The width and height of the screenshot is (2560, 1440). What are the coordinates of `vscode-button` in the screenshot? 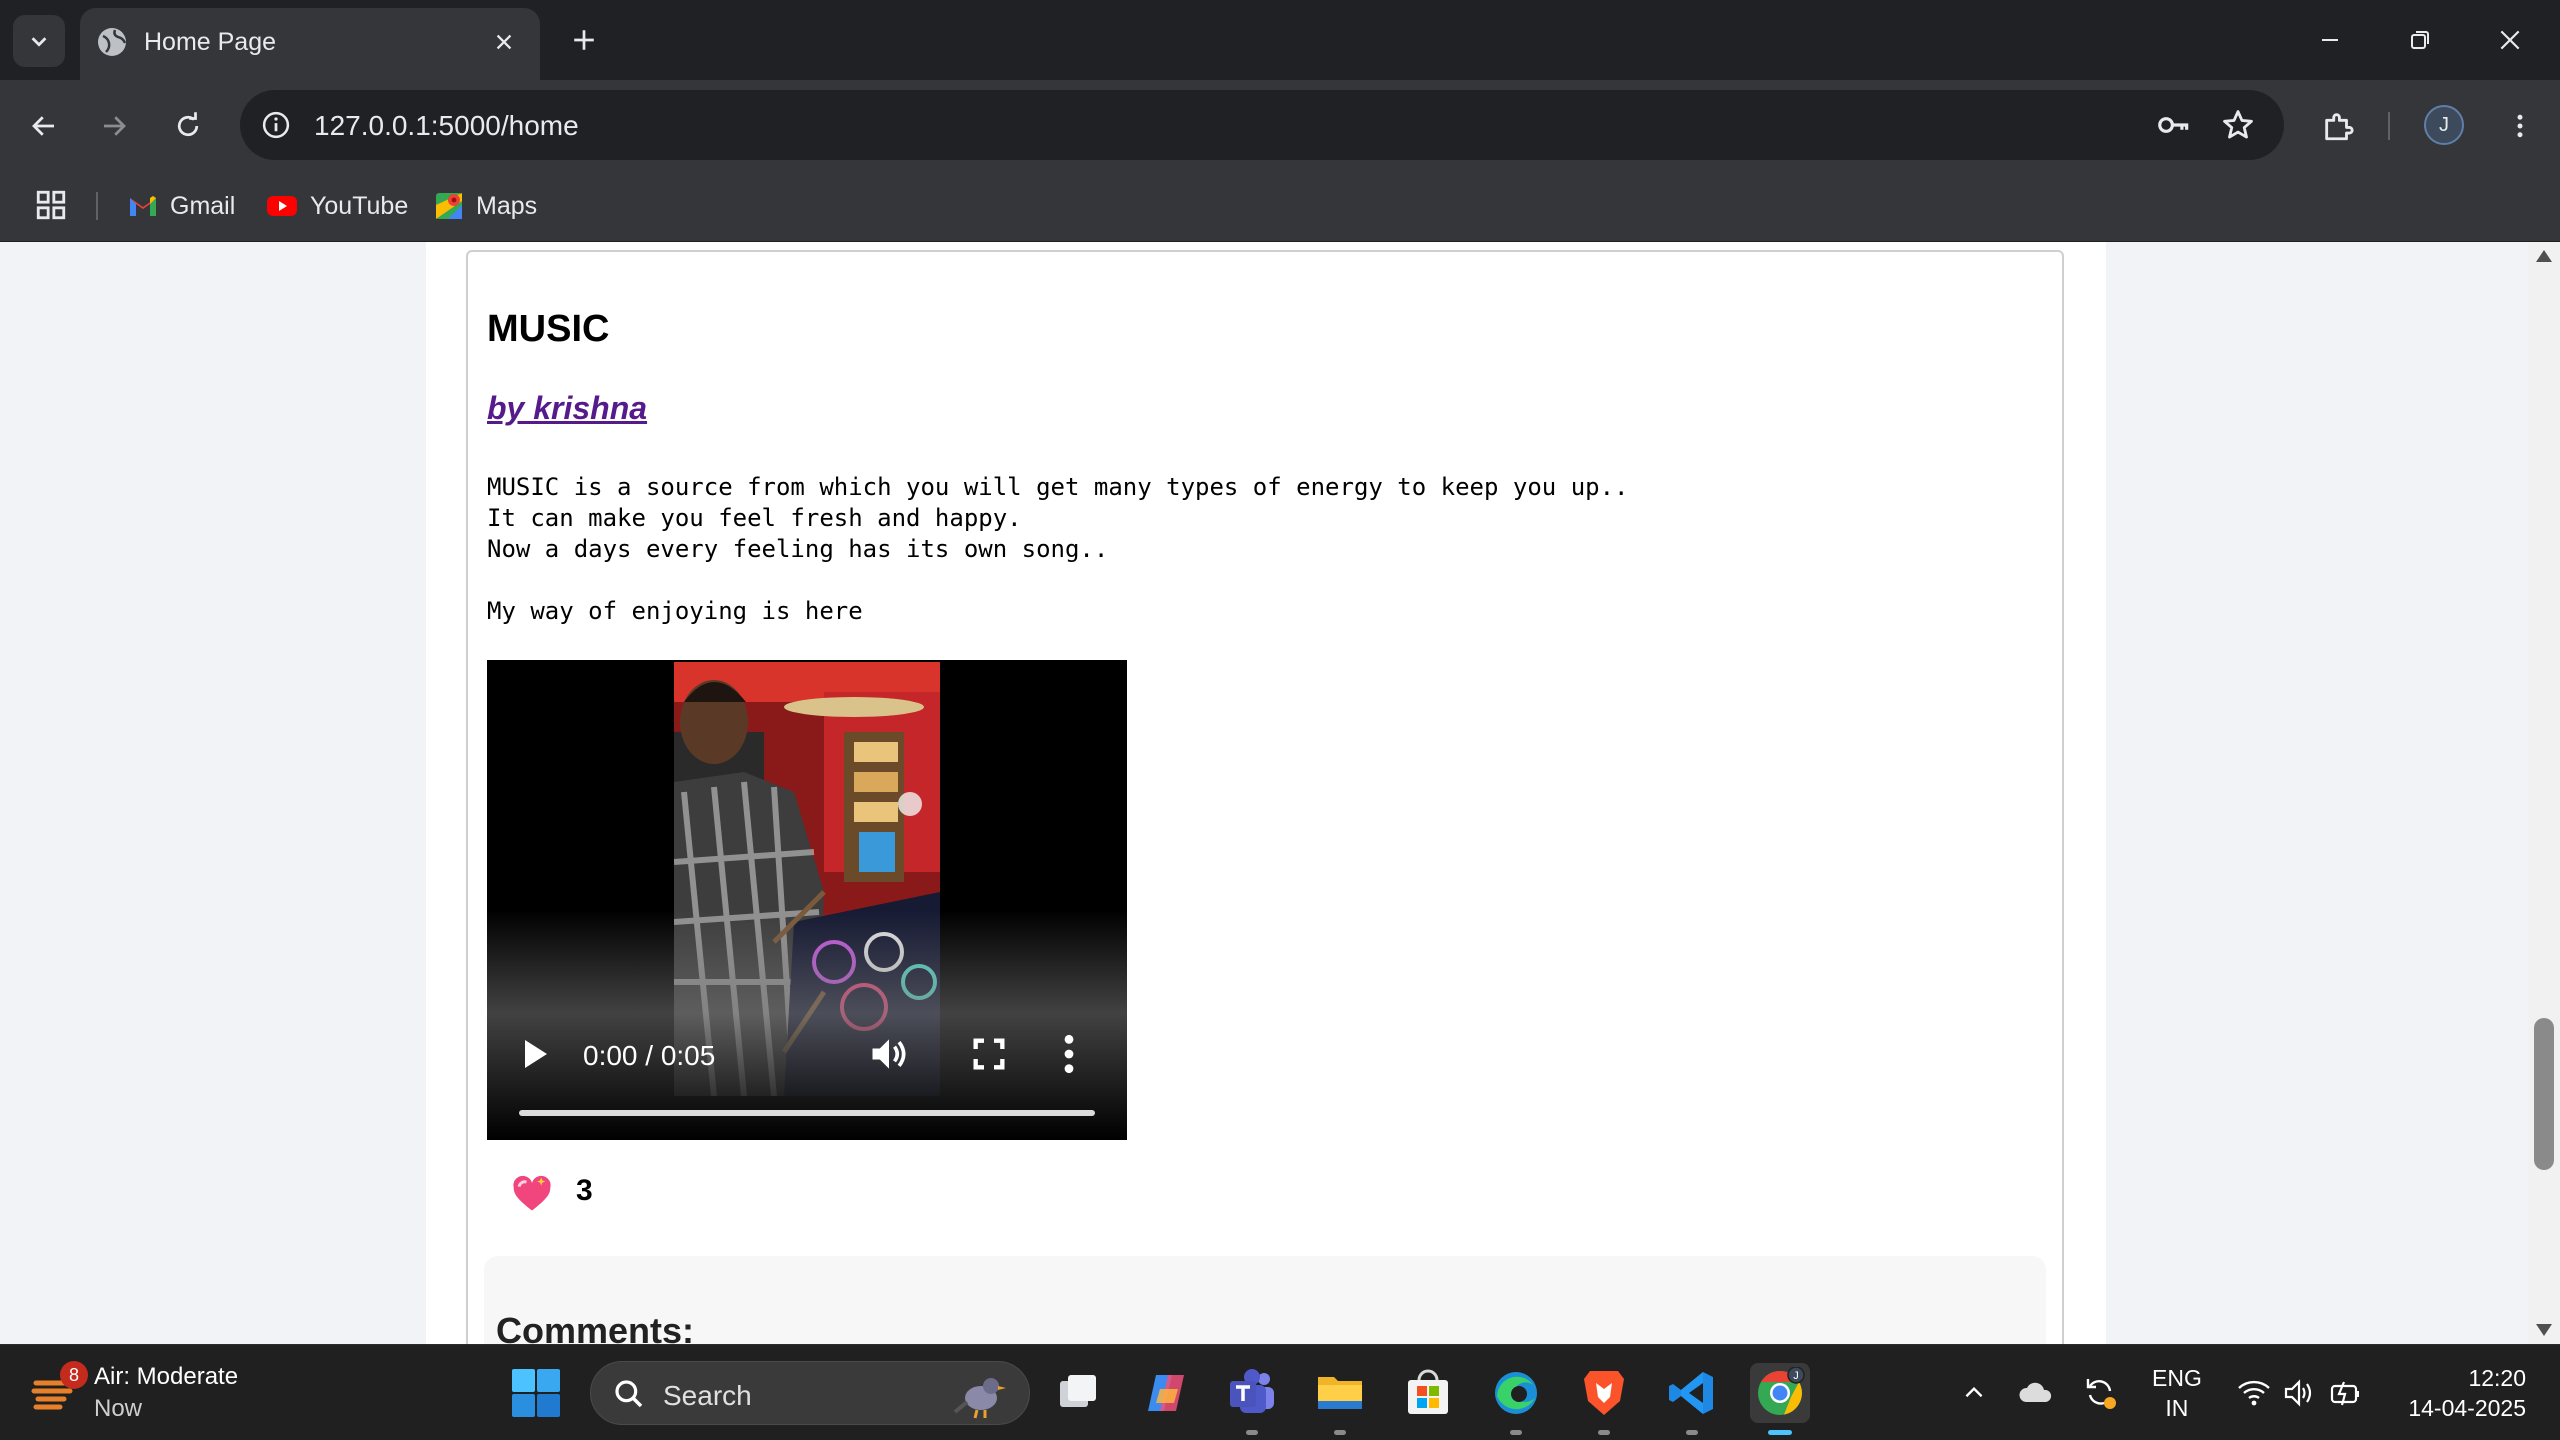 It's located at (1692, 1399).